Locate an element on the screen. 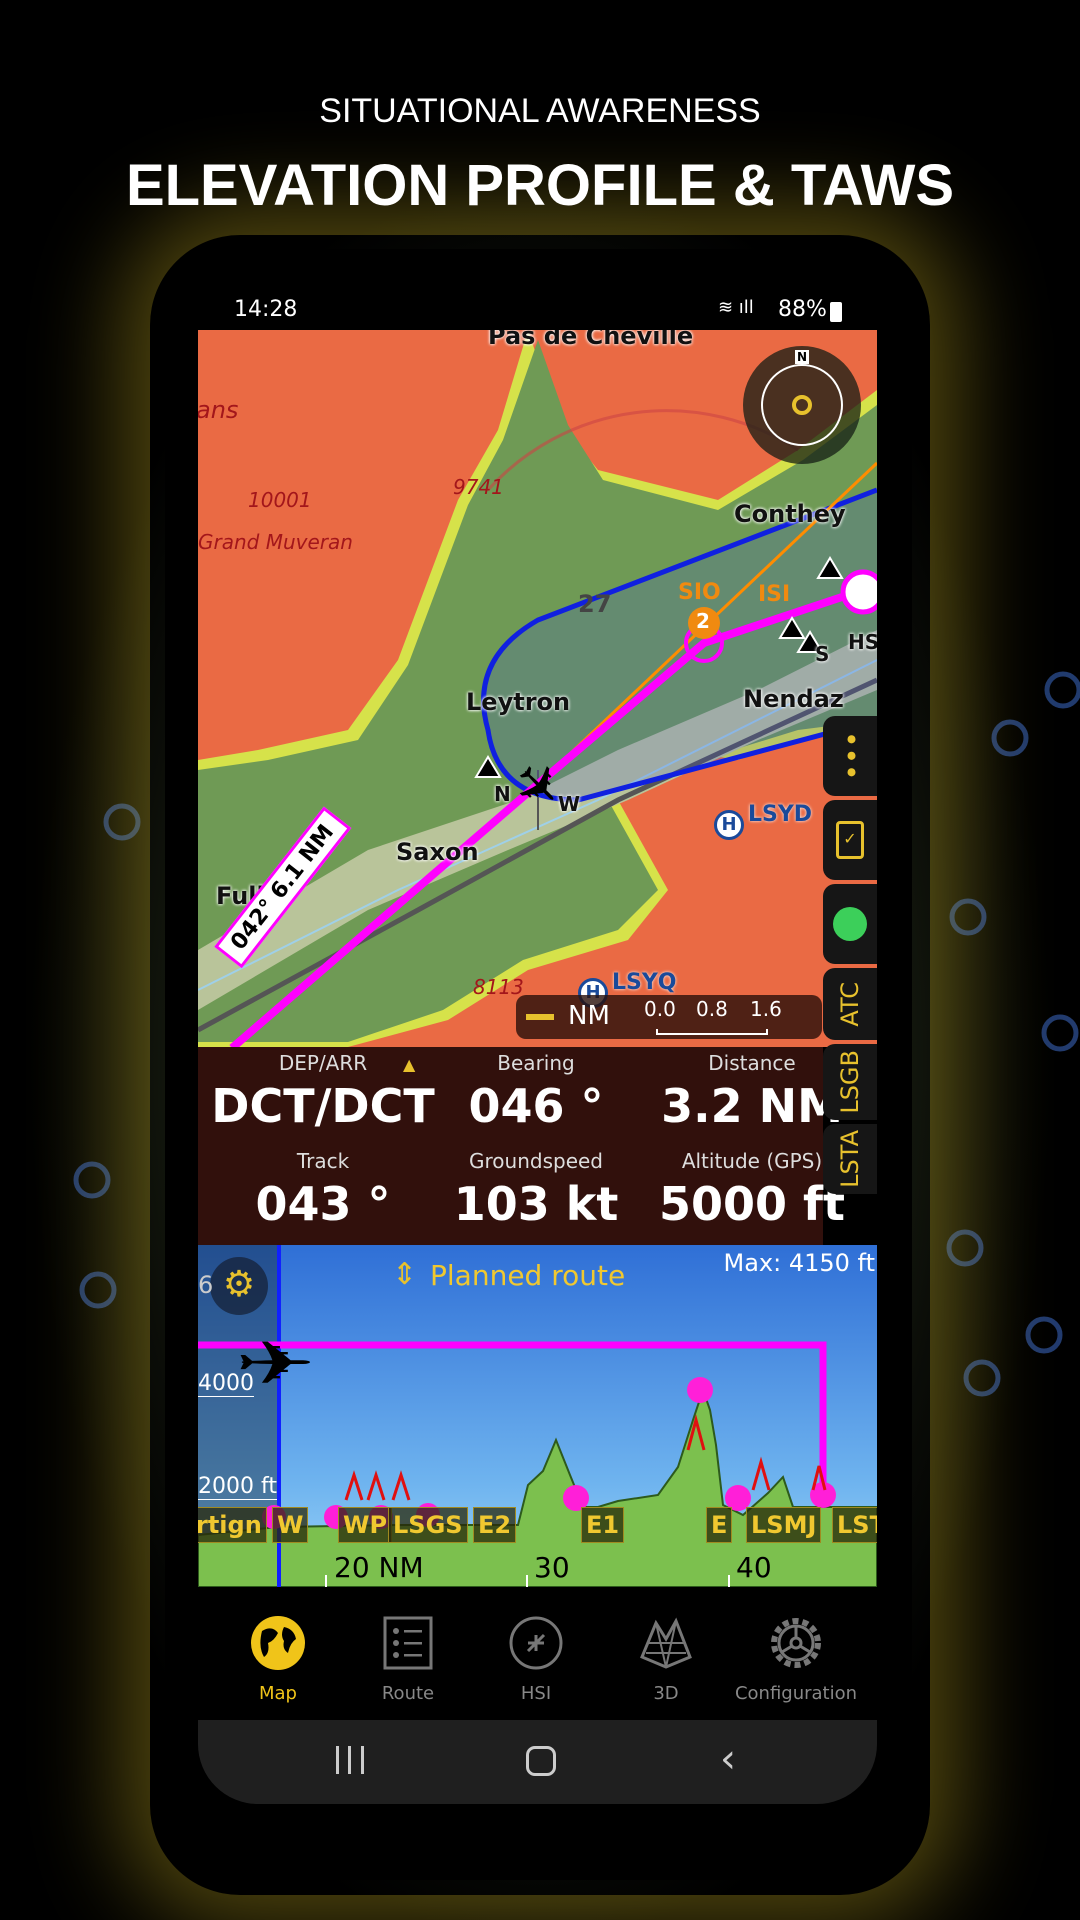  headline-kicker: SITUATIONAL AWARENESS is located at coordinates (540, 111).